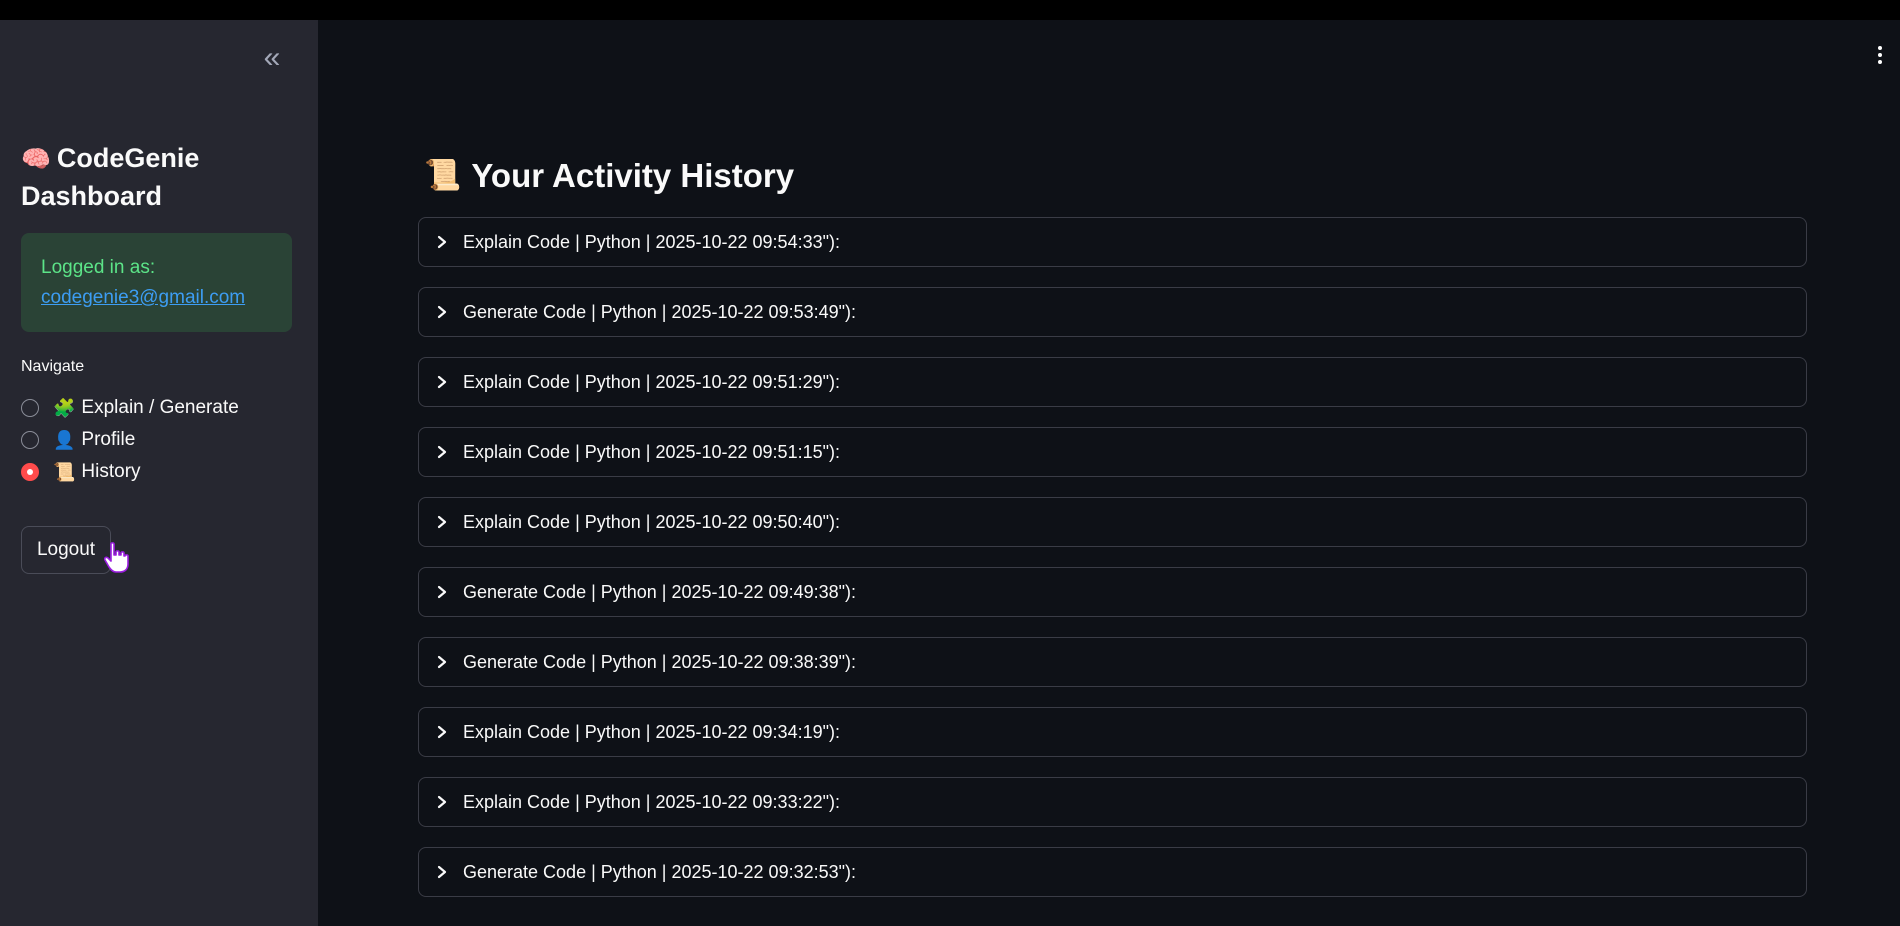  Describe the element at coordinates (272, 59) in the screenshot. I see `chevrons-left-icon: «` at that location.